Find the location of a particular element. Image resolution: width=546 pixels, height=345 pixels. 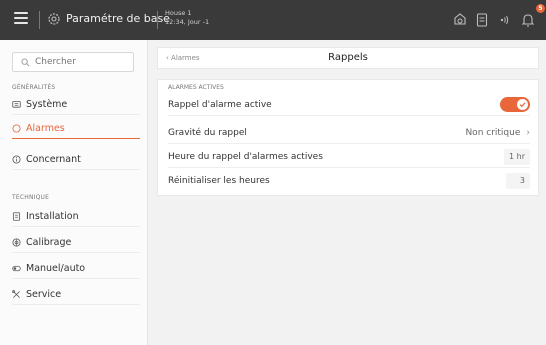

severity-select: Non critique › is located at coordinates (497, 133).